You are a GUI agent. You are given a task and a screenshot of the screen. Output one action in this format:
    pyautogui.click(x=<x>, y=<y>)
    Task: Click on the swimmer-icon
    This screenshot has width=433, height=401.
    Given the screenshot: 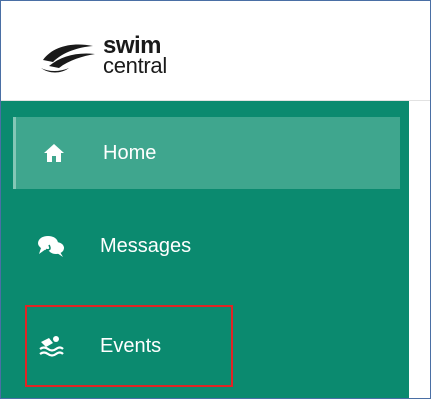 What is the action you would take?
    pyautogui.click(x=51, y=346)
    